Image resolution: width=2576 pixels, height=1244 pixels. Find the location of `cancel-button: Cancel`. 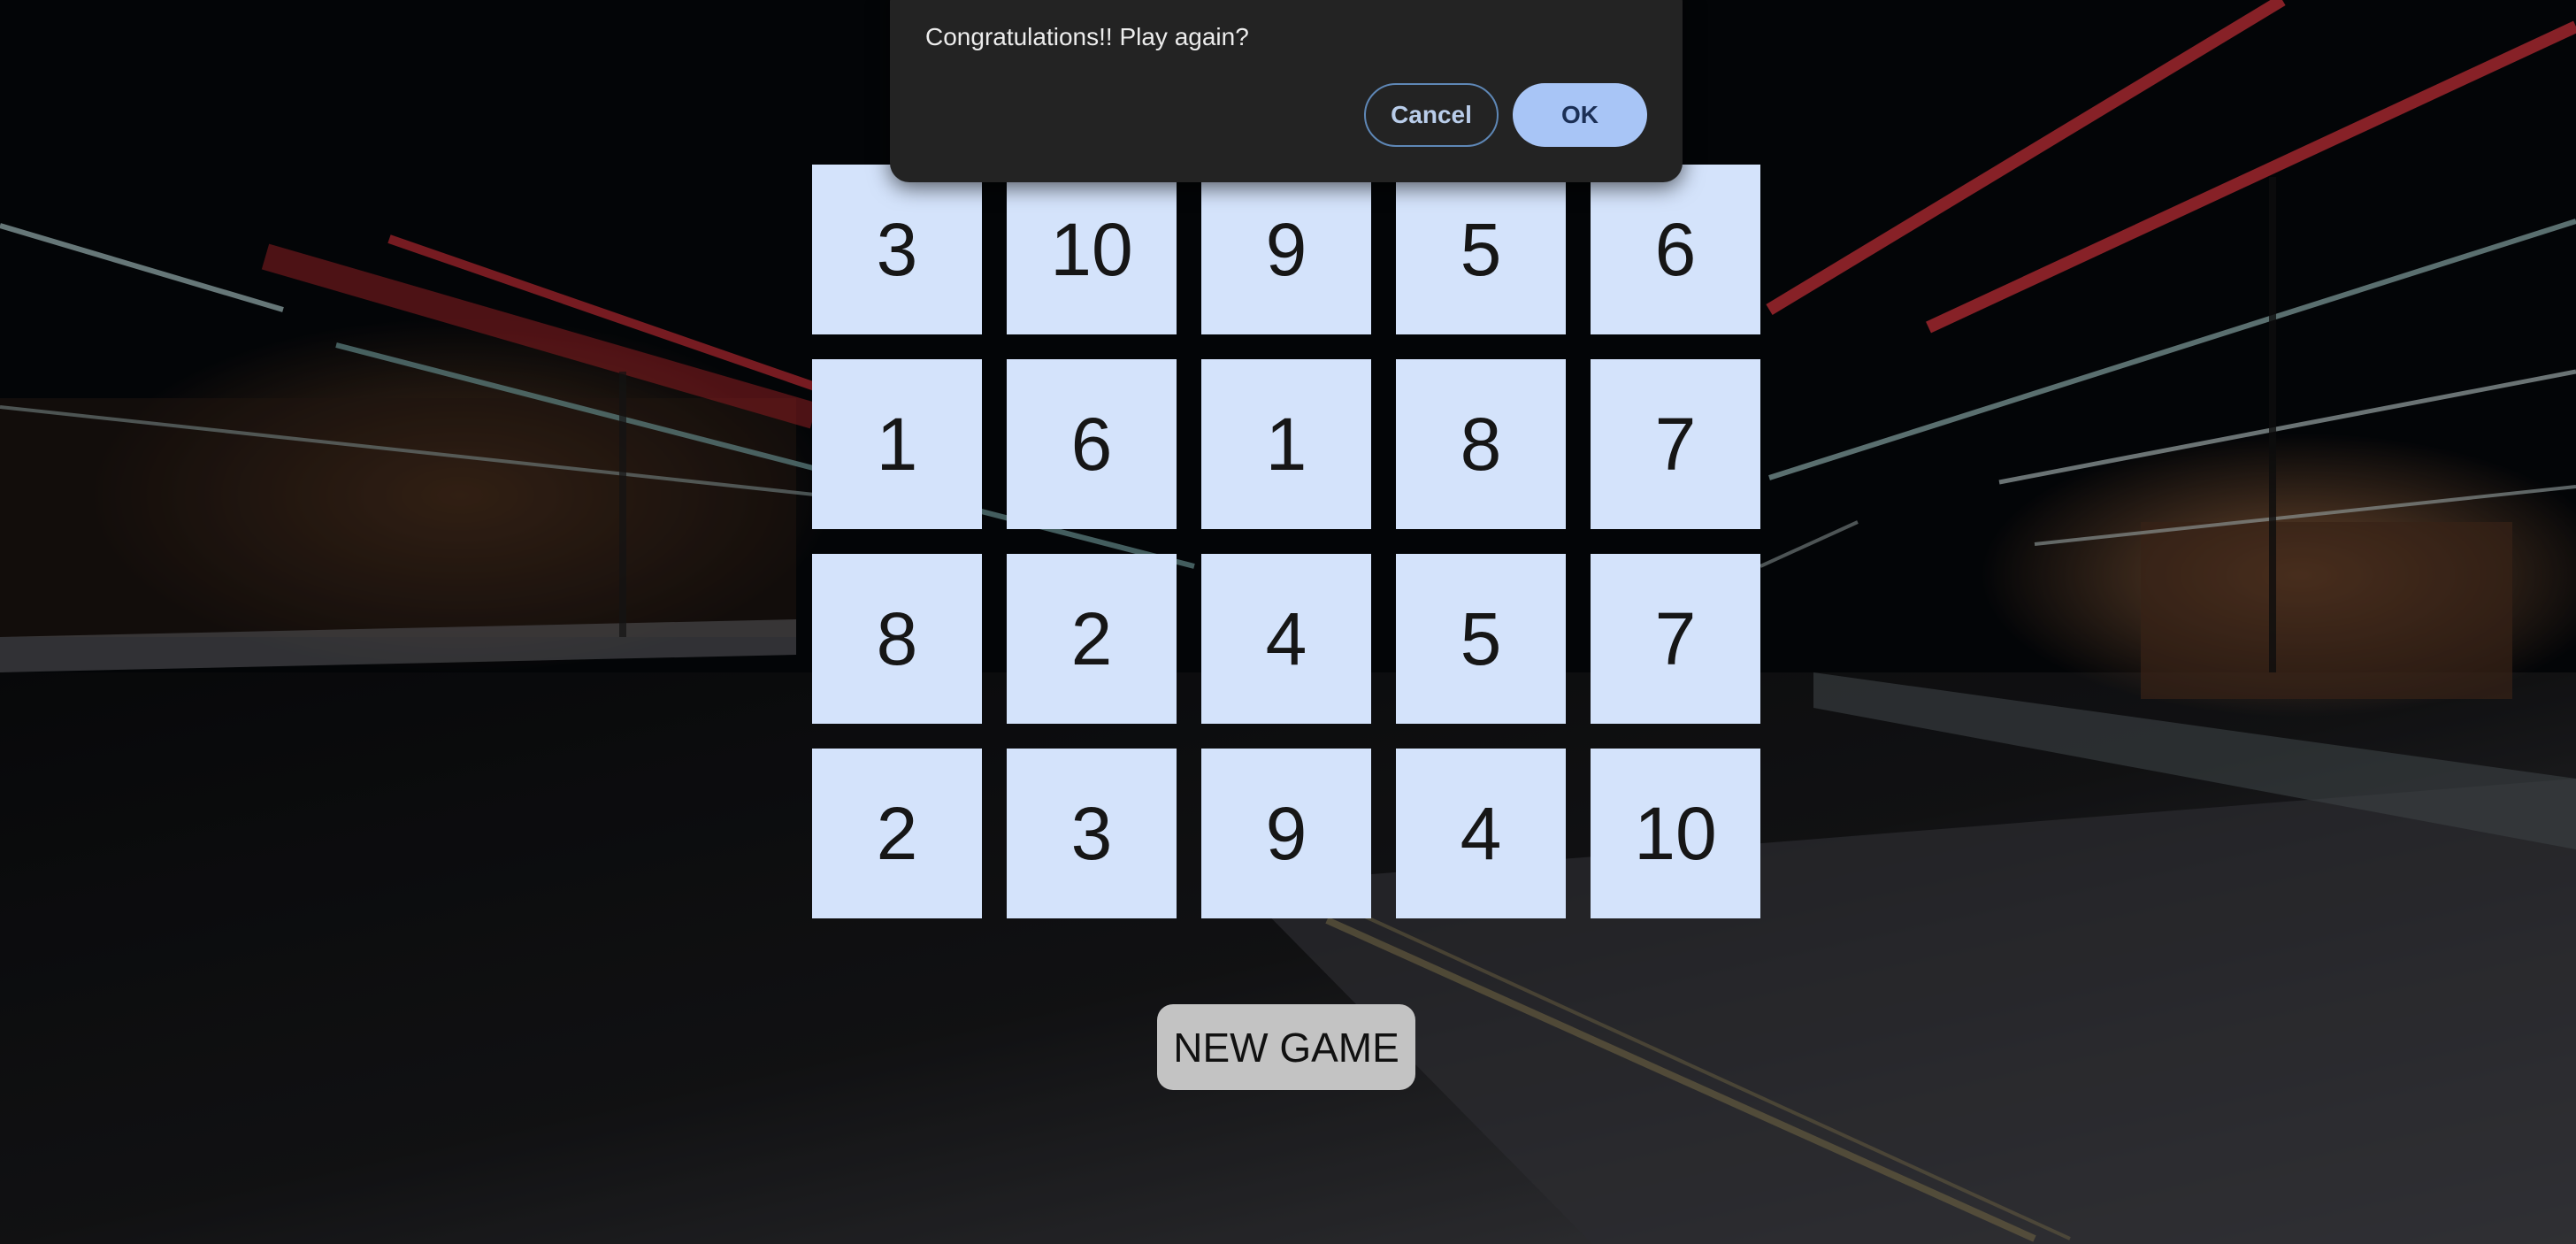

cancel-button: Cancel is located at coordinates (1431, 115).